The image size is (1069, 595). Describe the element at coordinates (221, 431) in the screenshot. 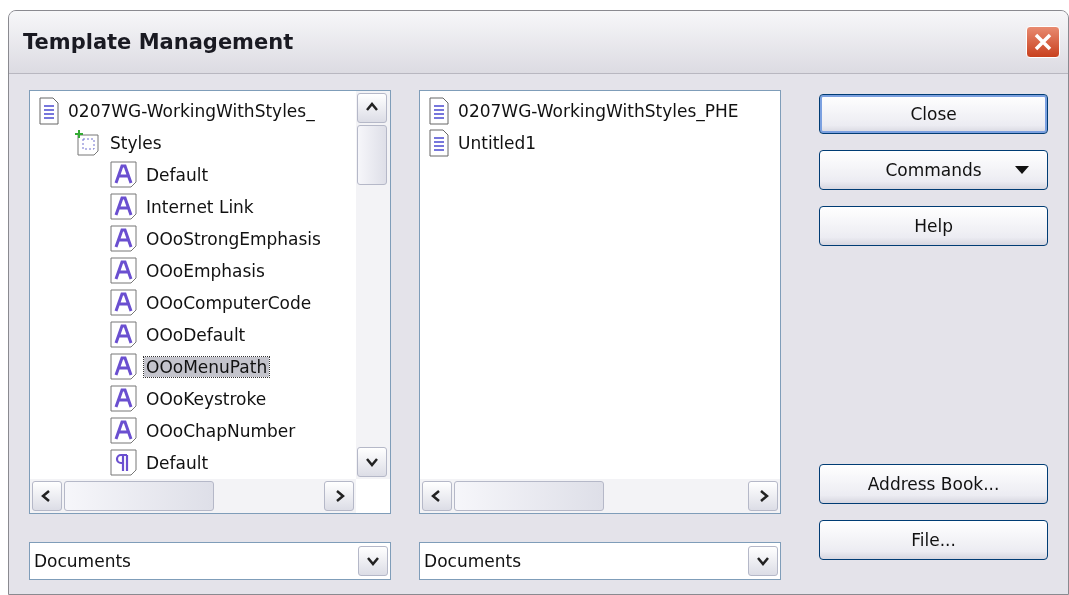

I see `tree-item: OOoChapNumber` at that location.